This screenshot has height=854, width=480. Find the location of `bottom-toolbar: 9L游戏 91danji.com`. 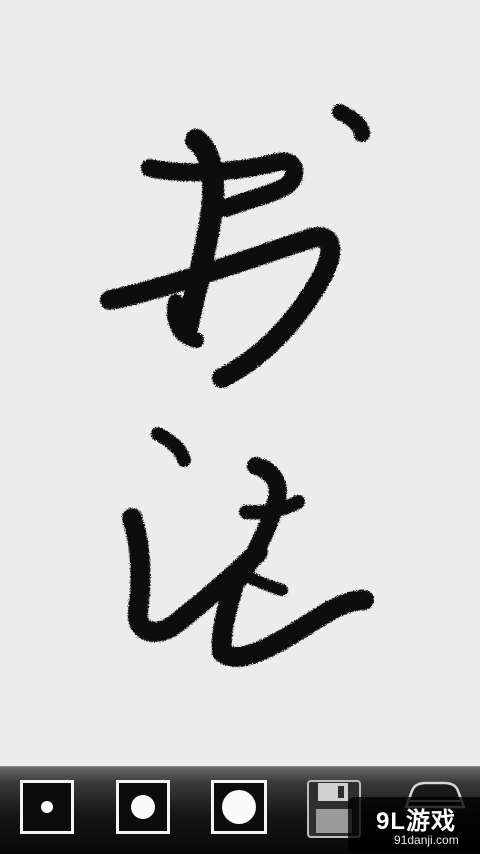

bottom-toolbar: 9L游戏 91danji.com is located at coordinates (240, 810).